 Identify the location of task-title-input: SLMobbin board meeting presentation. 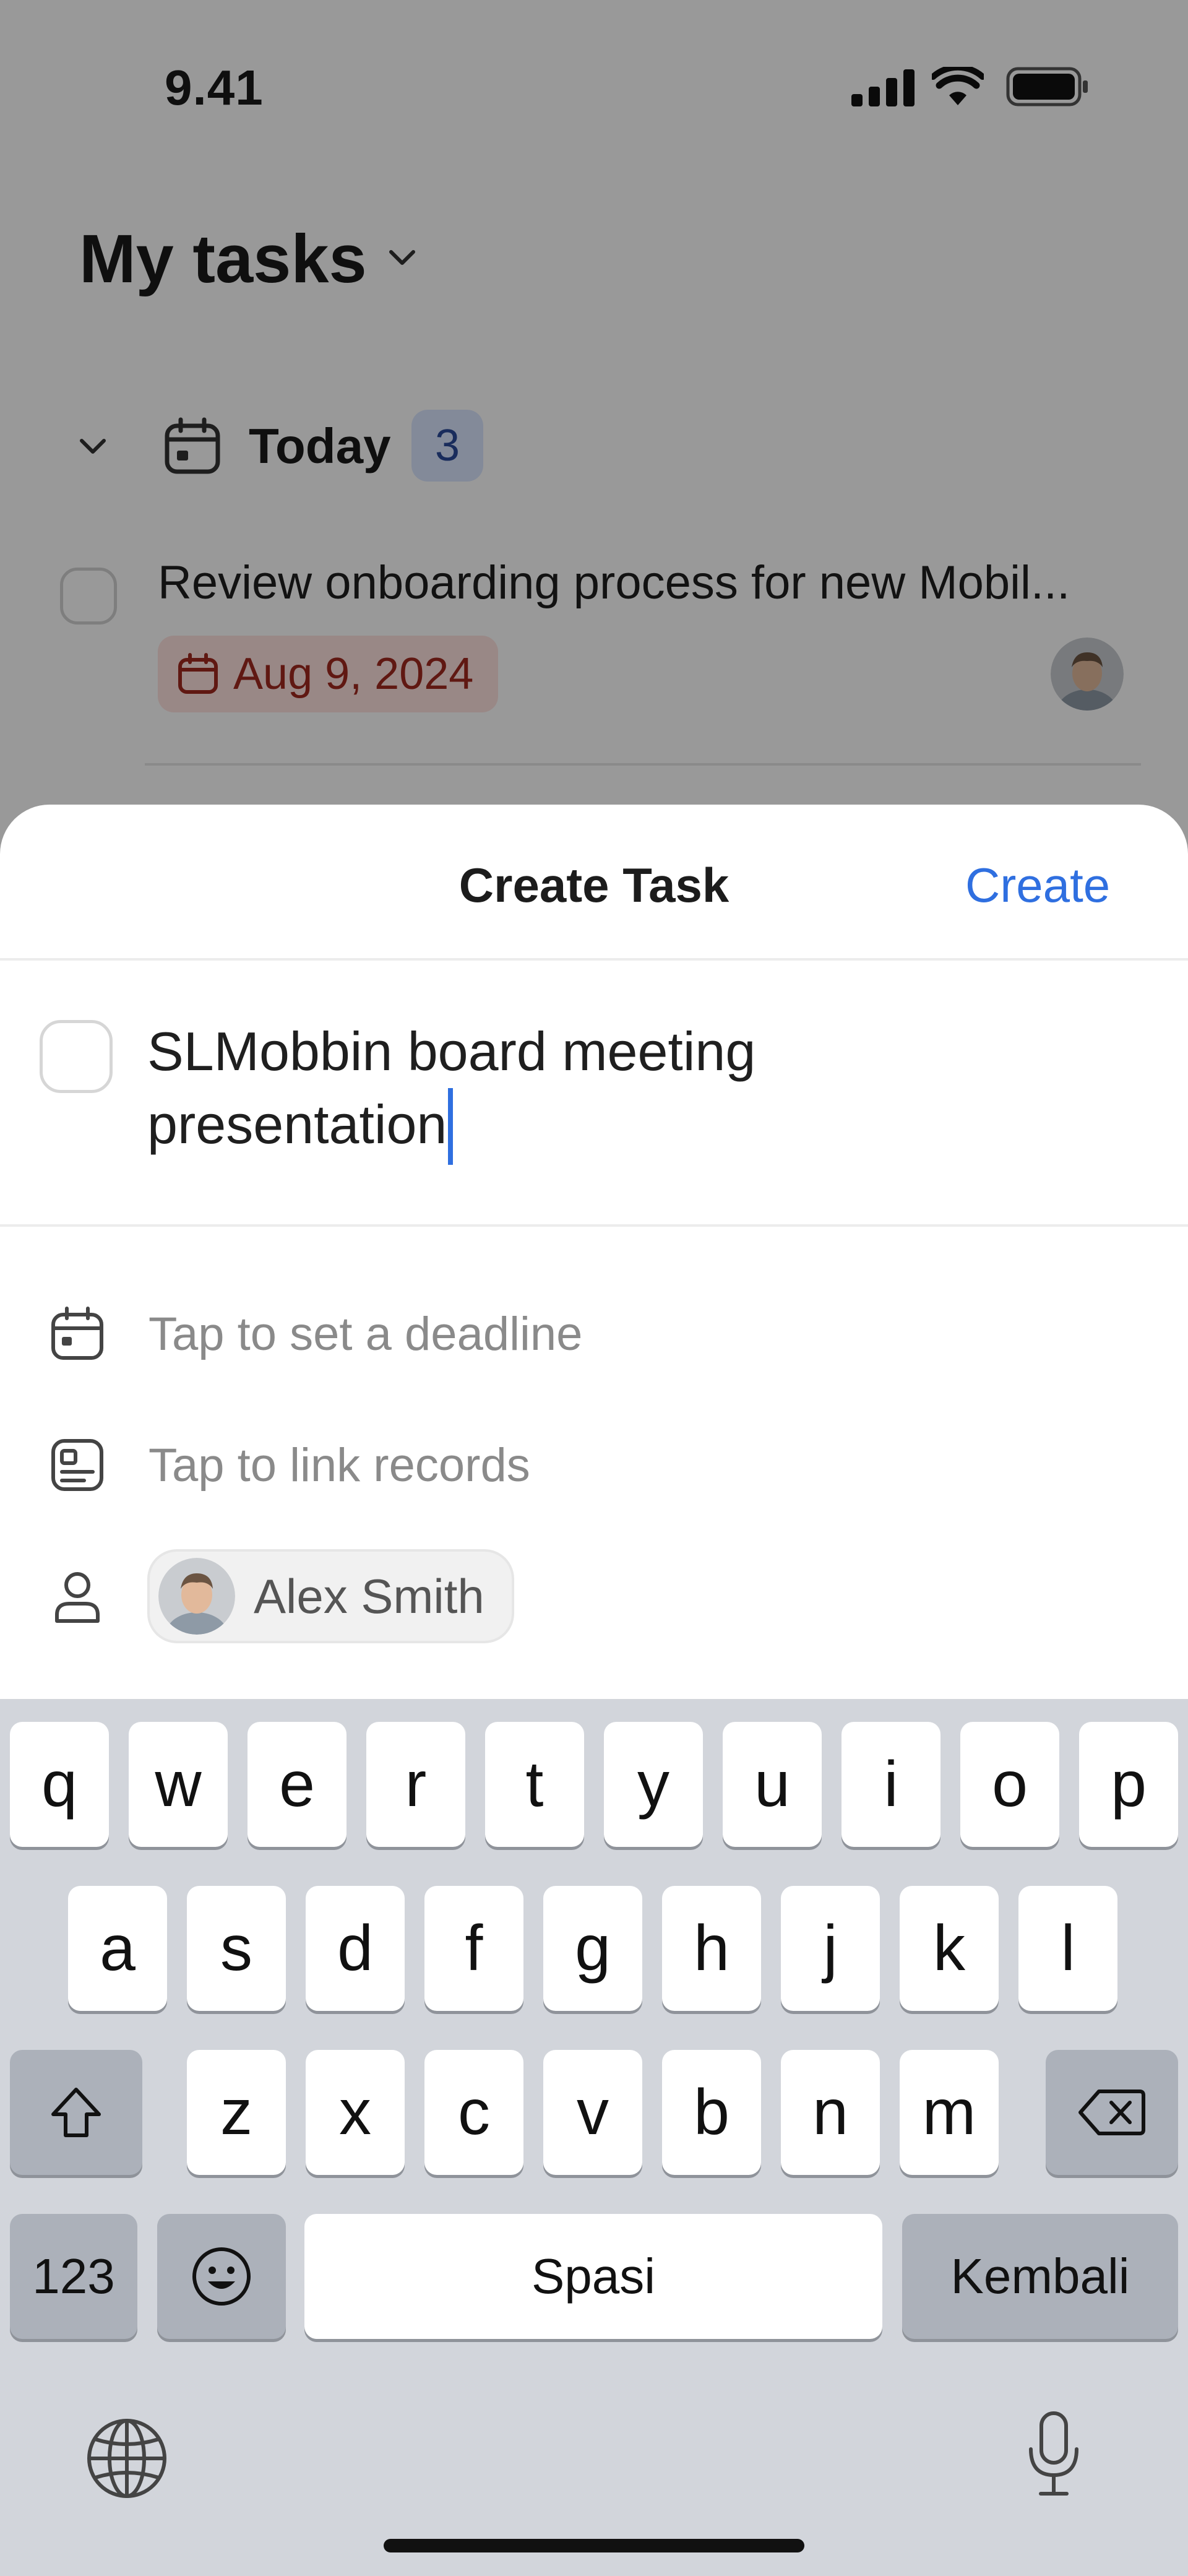
(623, 1090).